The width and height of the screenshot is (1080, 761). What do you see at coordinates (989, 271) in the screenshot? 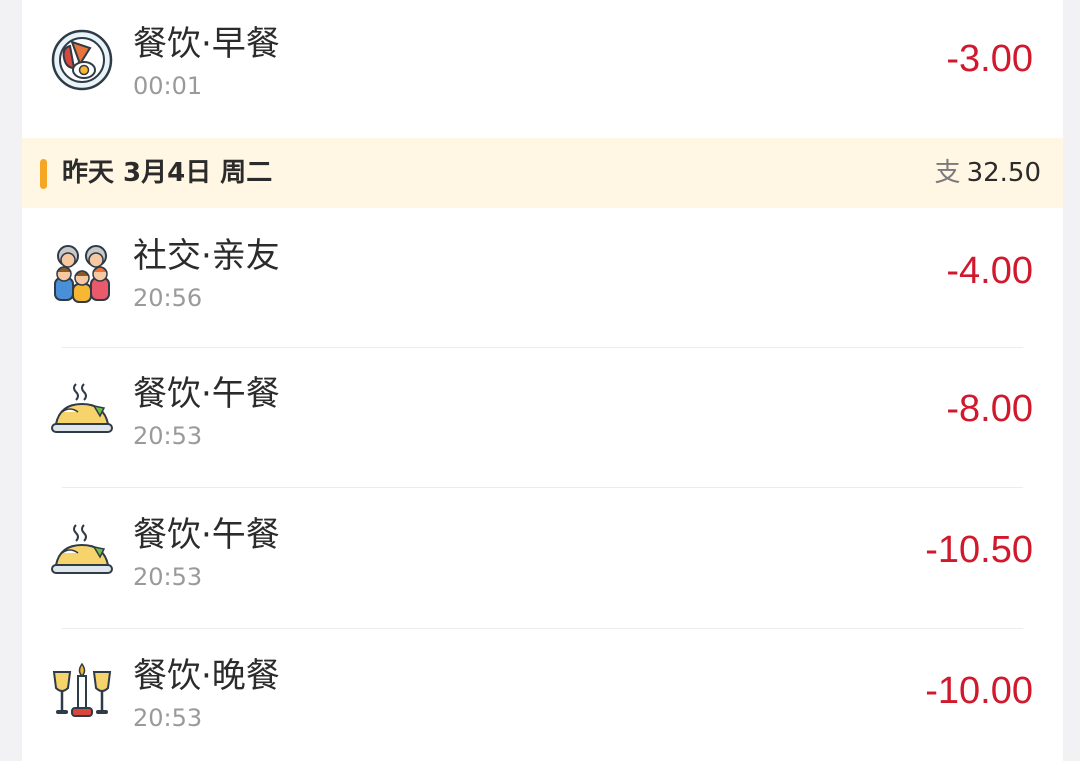
I see `transaction-amount: -4.00` at bounding box center [989, 271].